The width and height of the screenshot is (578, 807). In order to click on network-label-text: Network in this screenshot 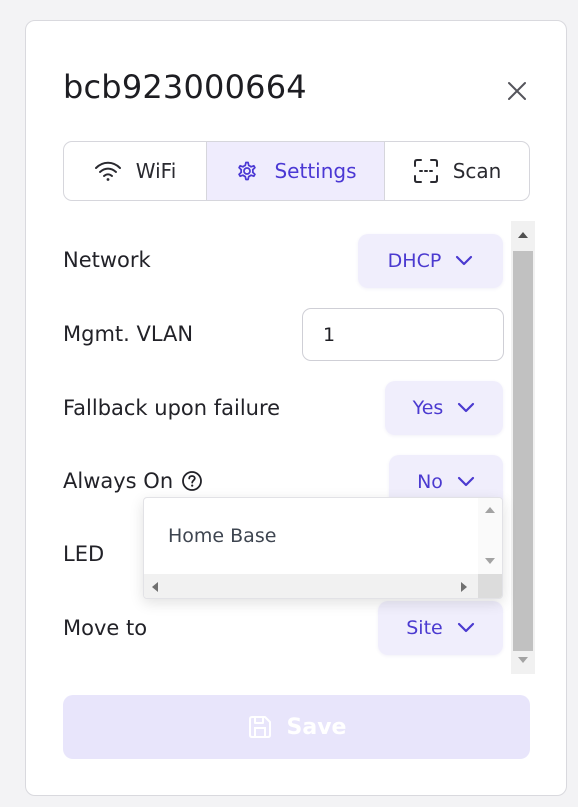, I will do `click(107, 260)`.